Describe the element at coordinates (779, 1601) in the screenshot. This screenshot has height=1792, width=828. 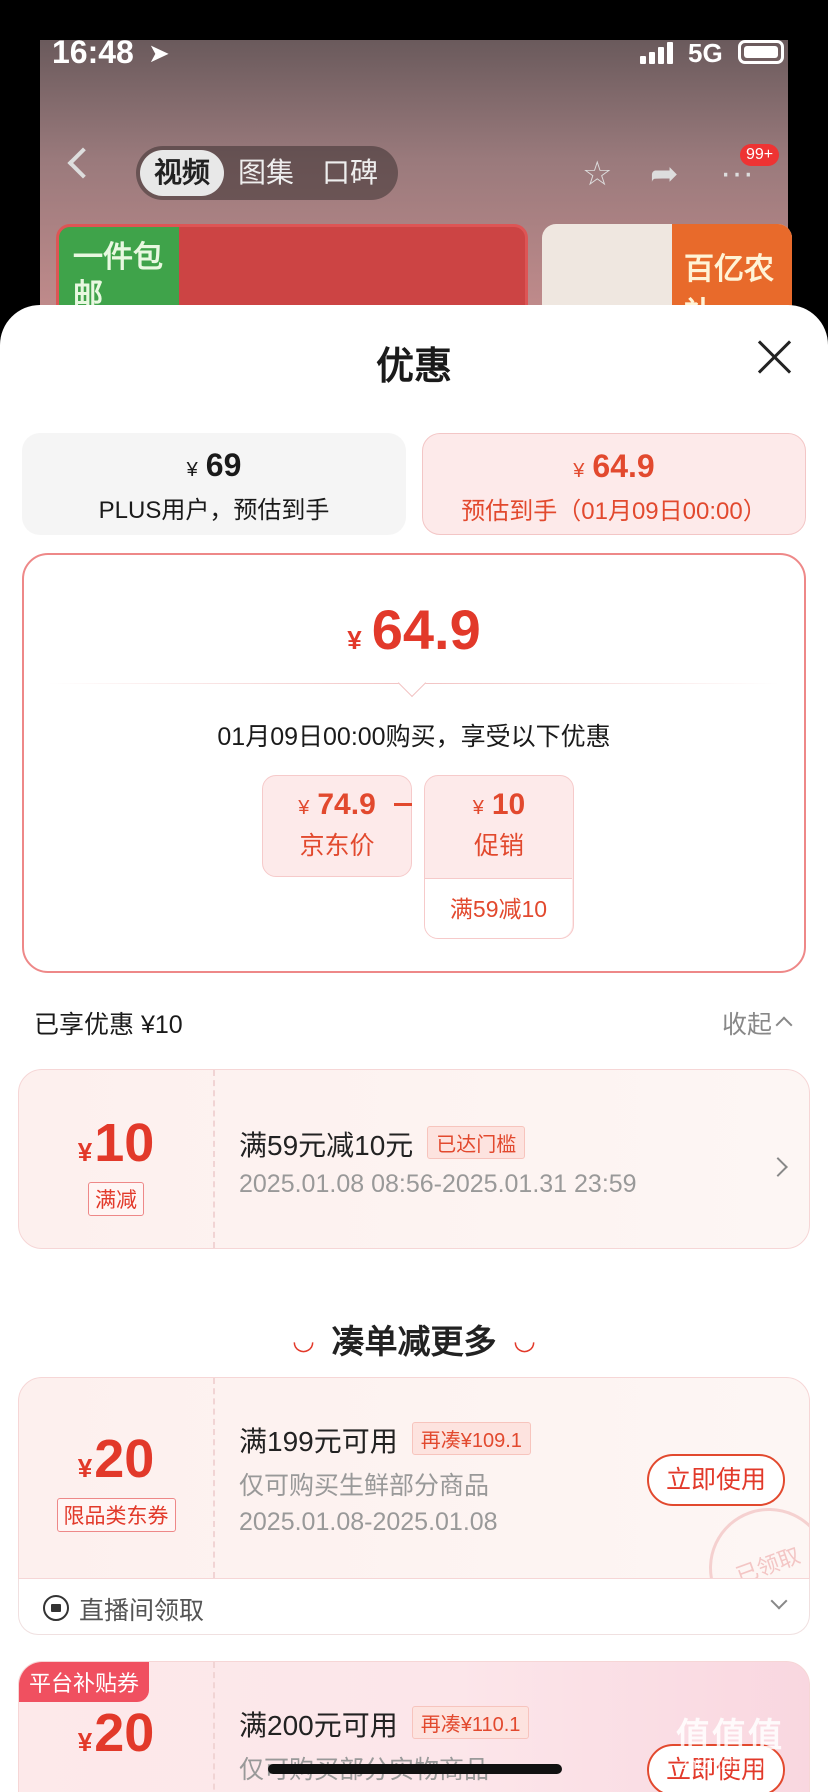
I see `chevron-down-icon` at that location.